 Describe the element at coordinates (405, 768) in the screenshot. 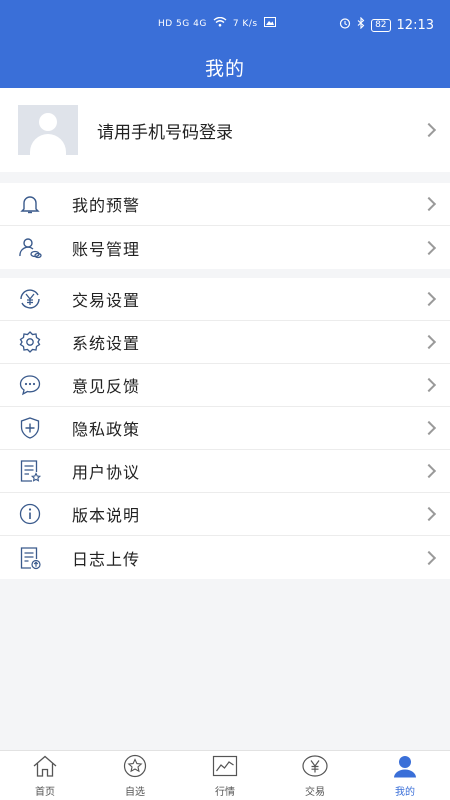

I see `person-icon` at that location.